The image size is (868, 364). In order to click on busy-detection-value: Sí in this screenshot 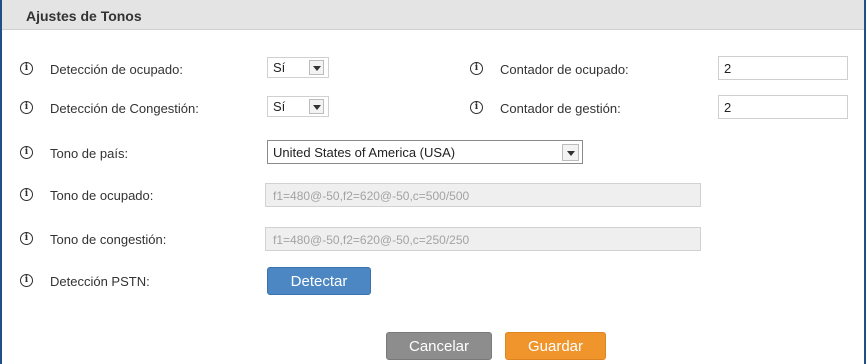, I will do `click(279, 67)`.